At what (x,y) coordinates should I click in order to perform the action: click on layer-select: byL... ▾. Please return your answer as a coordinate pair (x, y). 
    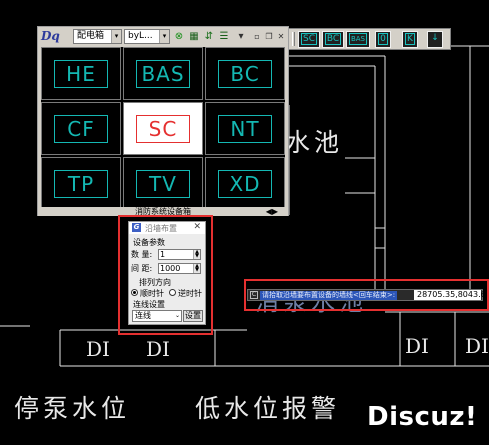
    Looking at the image, I should click on (147, 36).